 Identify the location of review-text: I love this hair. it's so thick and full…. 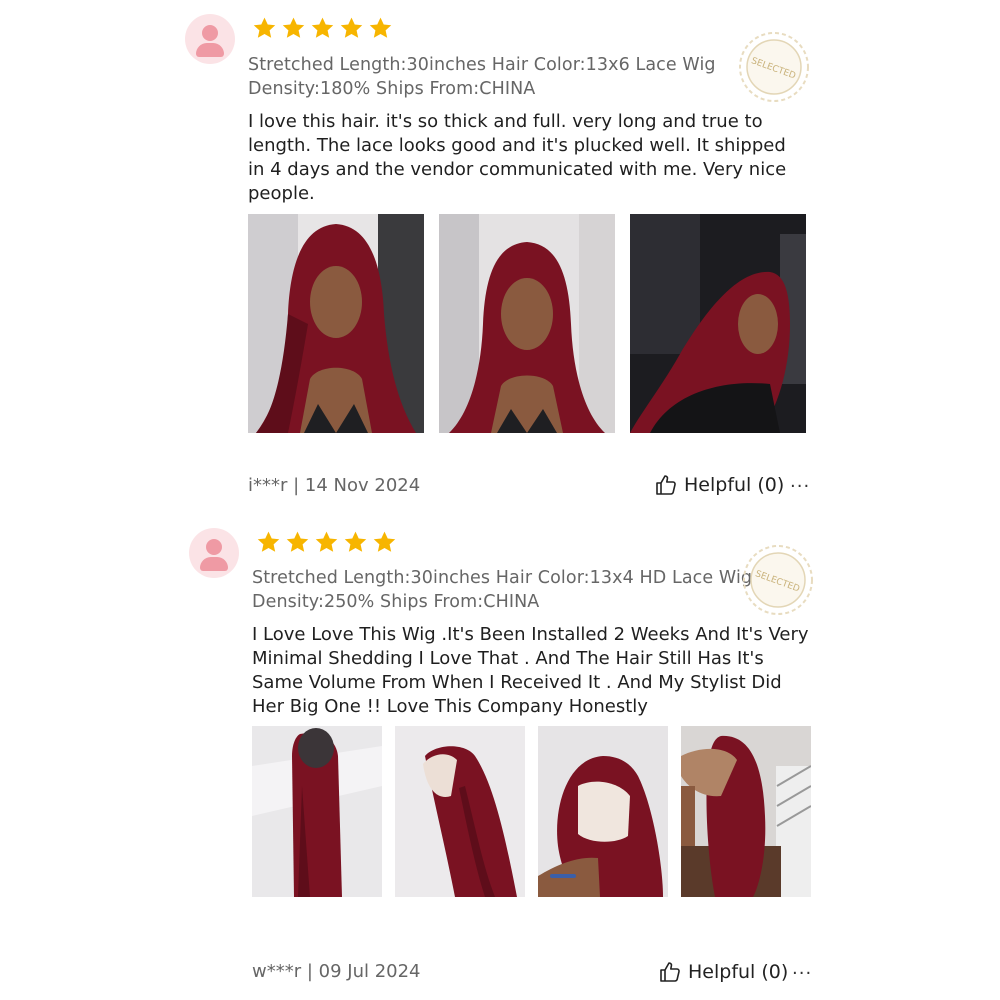
(517, 158).